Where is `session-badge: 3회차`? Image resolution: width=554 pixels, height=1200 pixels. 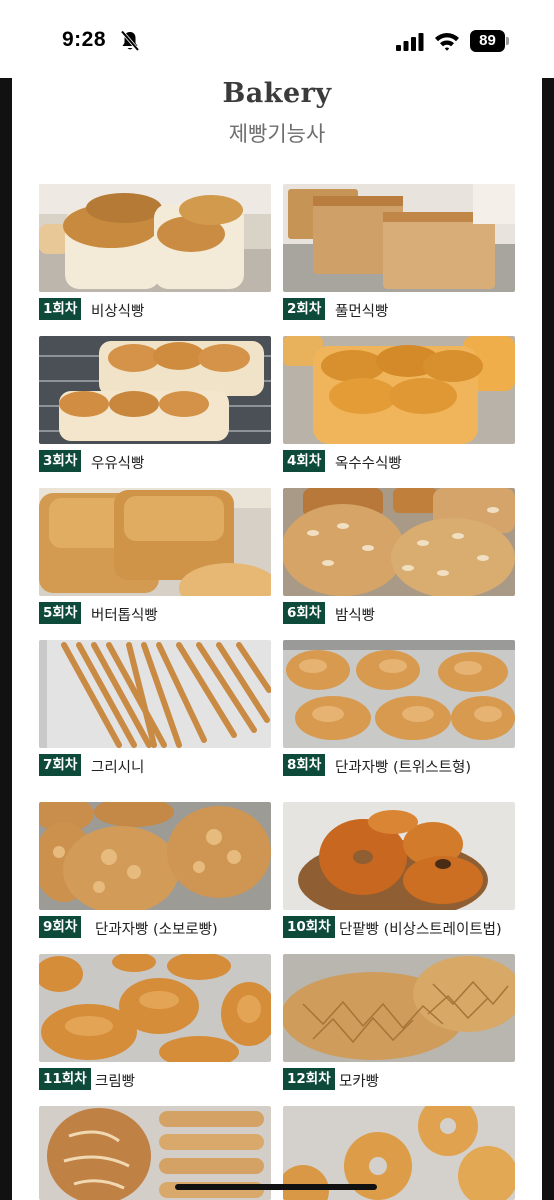
session-badge: 3회차 is located at coordinates (60, 461).